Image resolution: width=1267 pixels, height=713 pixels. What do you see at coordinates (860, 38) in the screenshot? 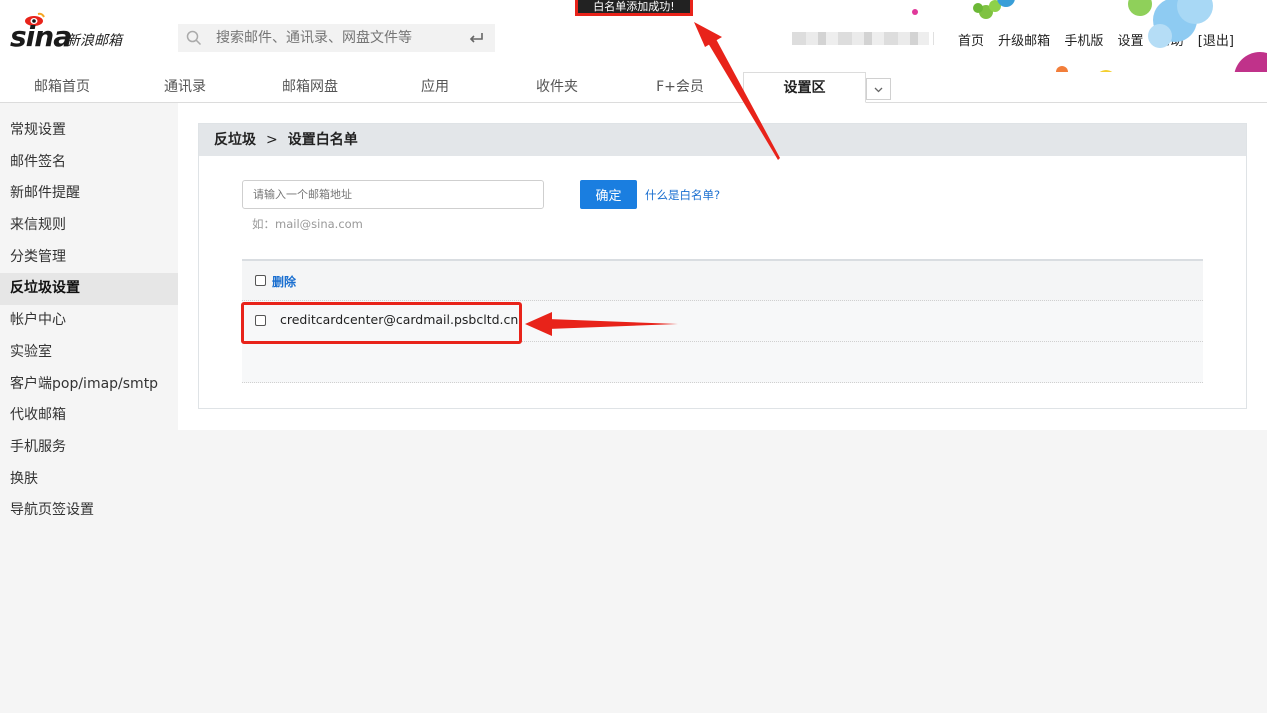
I see `account-name-blurred` at bounding box center [860, 38].